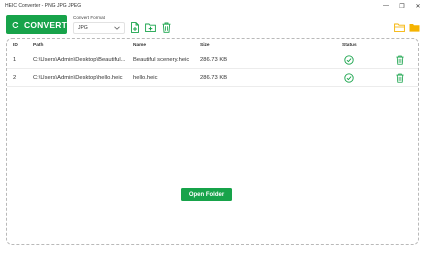  Describe the element at coordinates (89, 17) in the screenshot. I see `format-label: Convert Format` at that location.